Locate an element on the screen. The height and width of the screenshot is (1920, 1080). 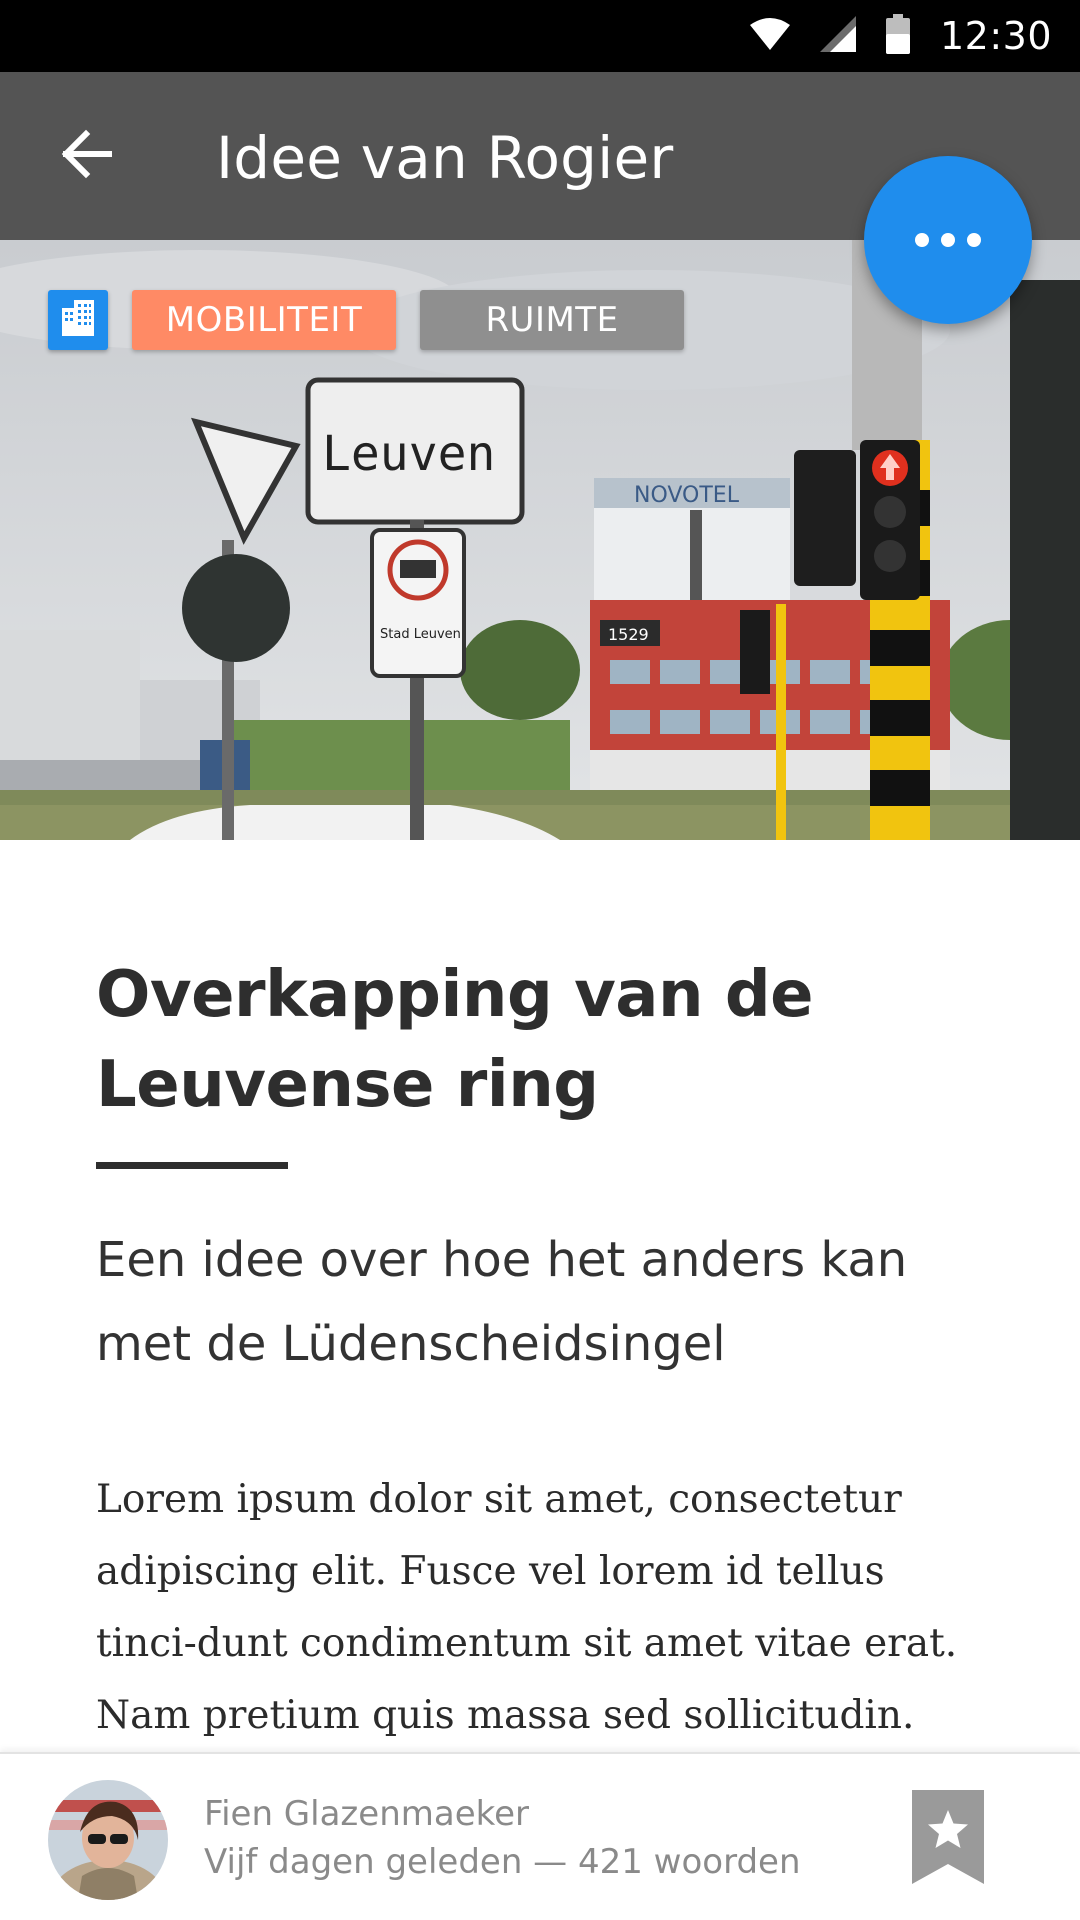
more-horizontal-icon is located at coordinates (948, 240).